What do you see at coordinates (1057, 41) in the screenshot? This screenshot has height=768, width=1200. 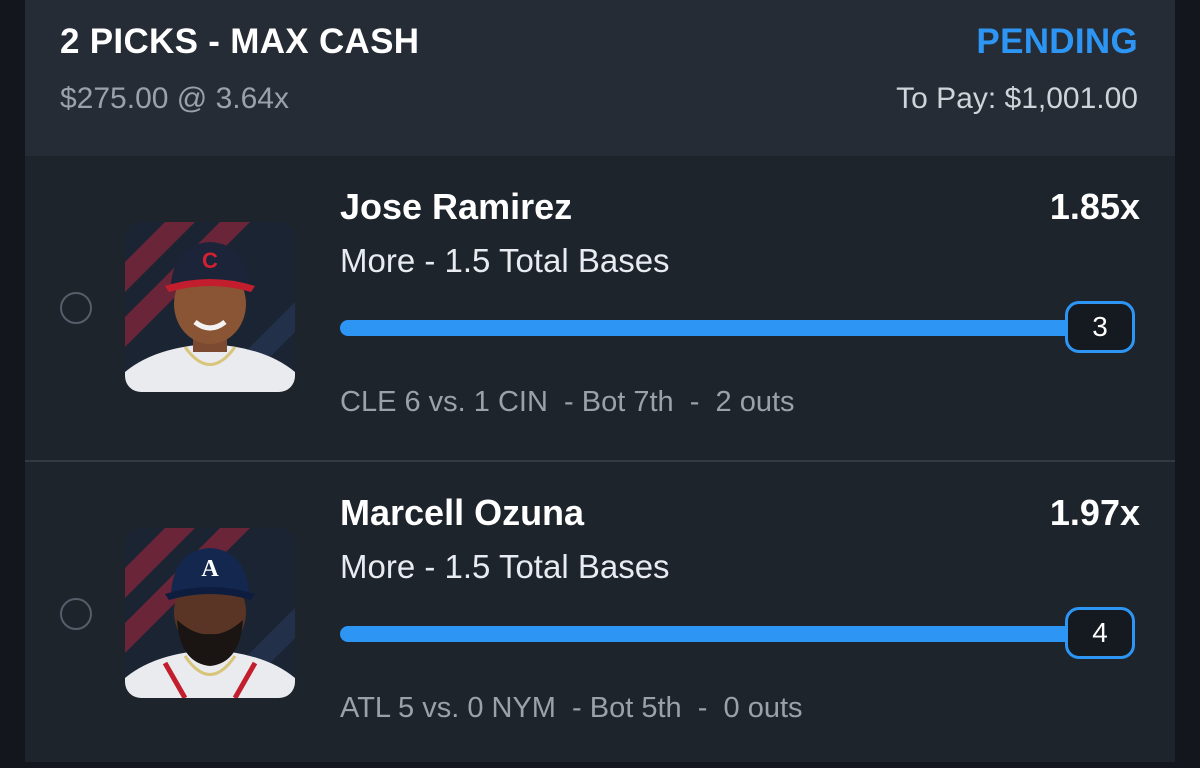 I see `status-badge: PENDING` at bounding box center [1057, 41].